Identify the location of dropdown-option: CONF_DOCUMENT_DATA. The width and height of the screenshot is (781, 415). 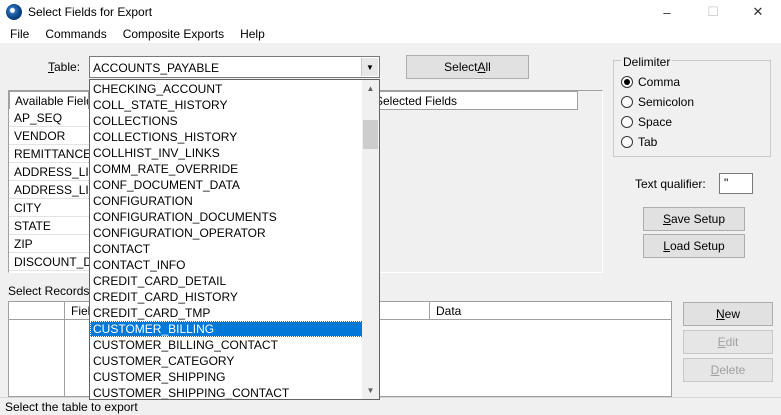
(226, 185).